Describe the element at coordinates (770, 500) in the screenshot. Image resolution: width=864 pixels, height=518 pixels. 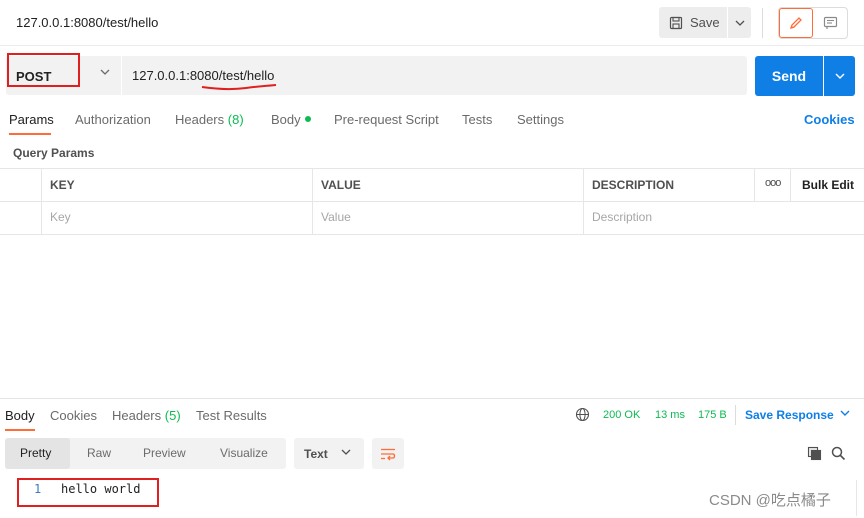
I see `watermark: CSDN @吃点橘子` at that location.